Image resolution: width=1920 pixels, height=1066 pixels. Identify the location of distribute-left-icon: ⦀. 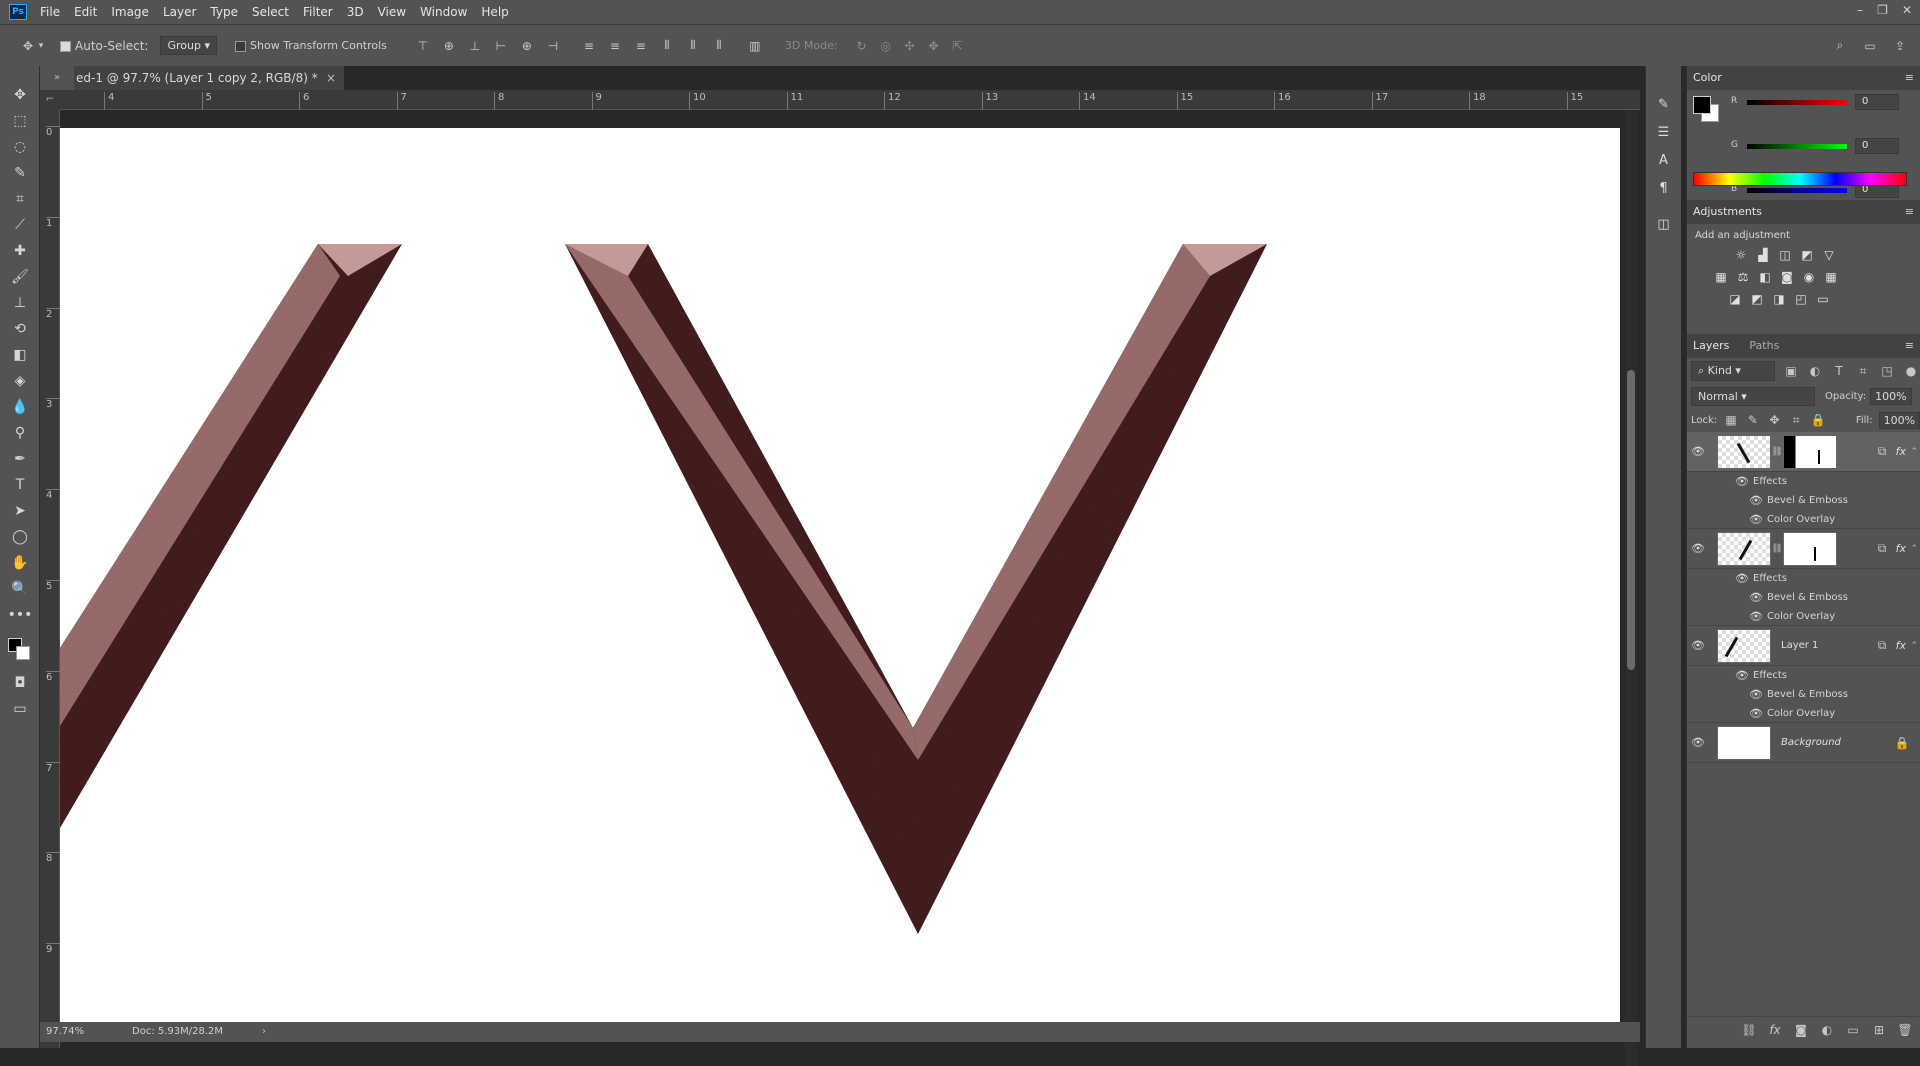
(667, 46).